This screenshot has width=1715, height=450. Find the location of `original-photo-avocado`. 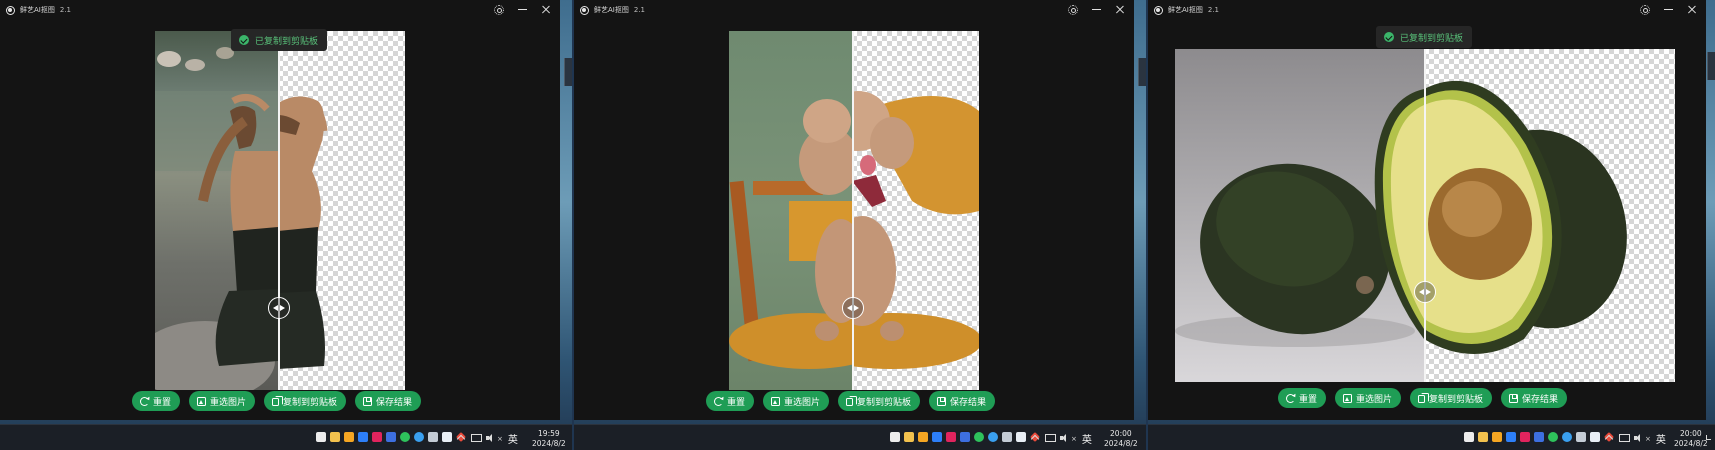

original-photo-avocado is located at coordinates (1299, 215).